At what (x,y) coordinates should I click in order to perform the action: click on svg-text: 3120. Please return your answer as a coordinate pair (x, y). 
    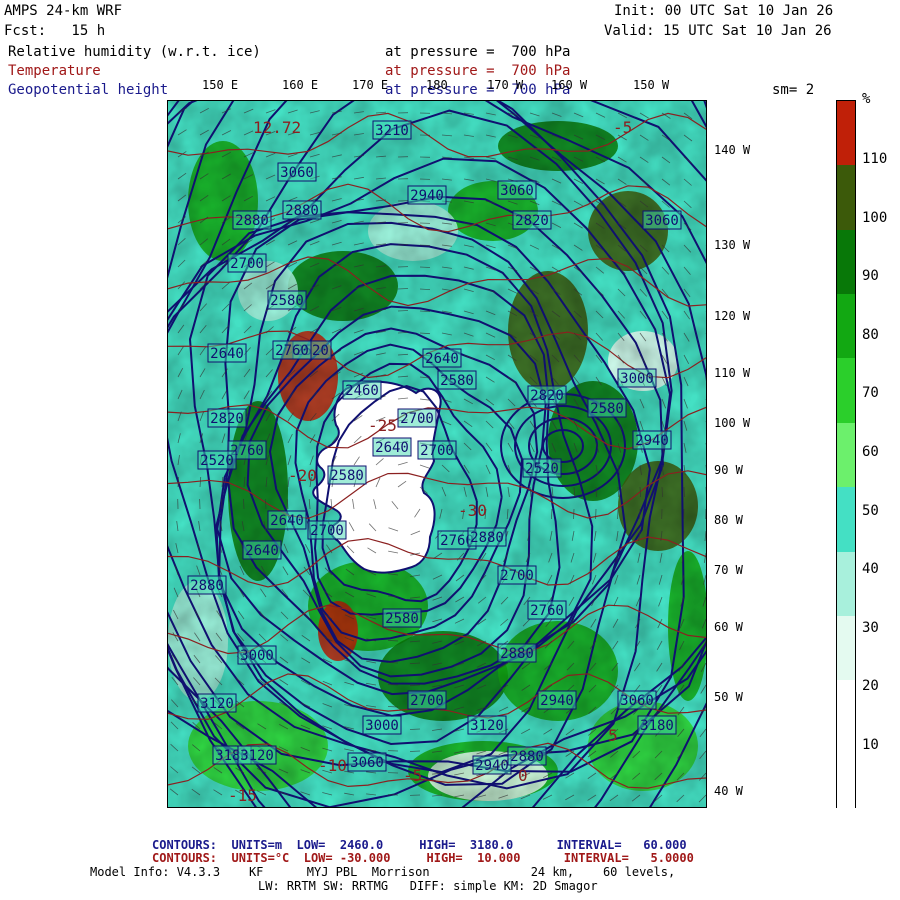
    Looking at the image, I should click on (217, 704).